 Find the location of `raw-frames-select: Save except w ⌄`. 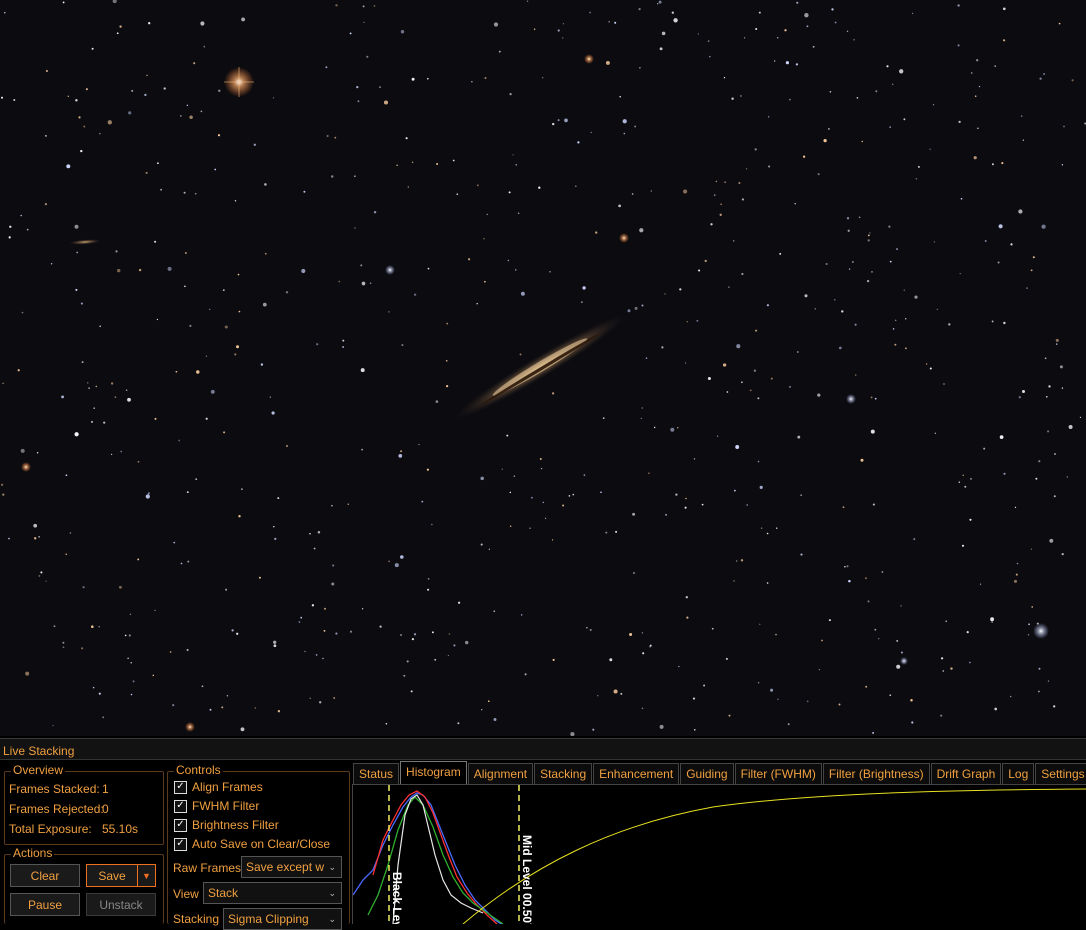

raw-frames-select: Save except w ⌄ is located at coordinates (291, 867).